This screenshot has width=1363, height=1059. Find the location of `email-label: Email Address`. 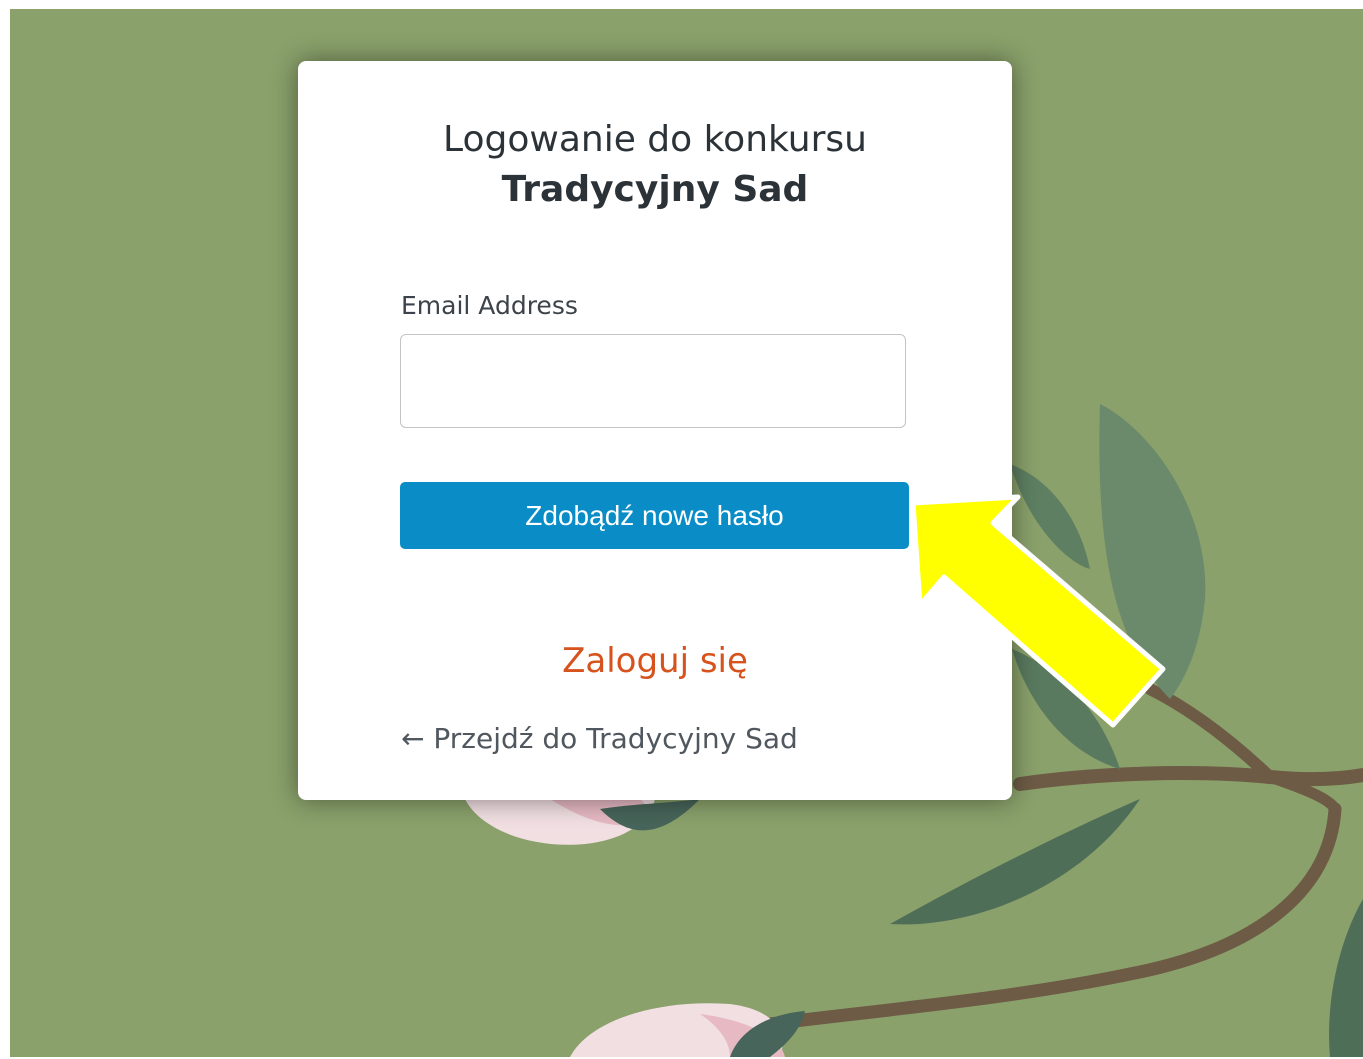

email-label: Email Address is located at coordinates (489, 305).